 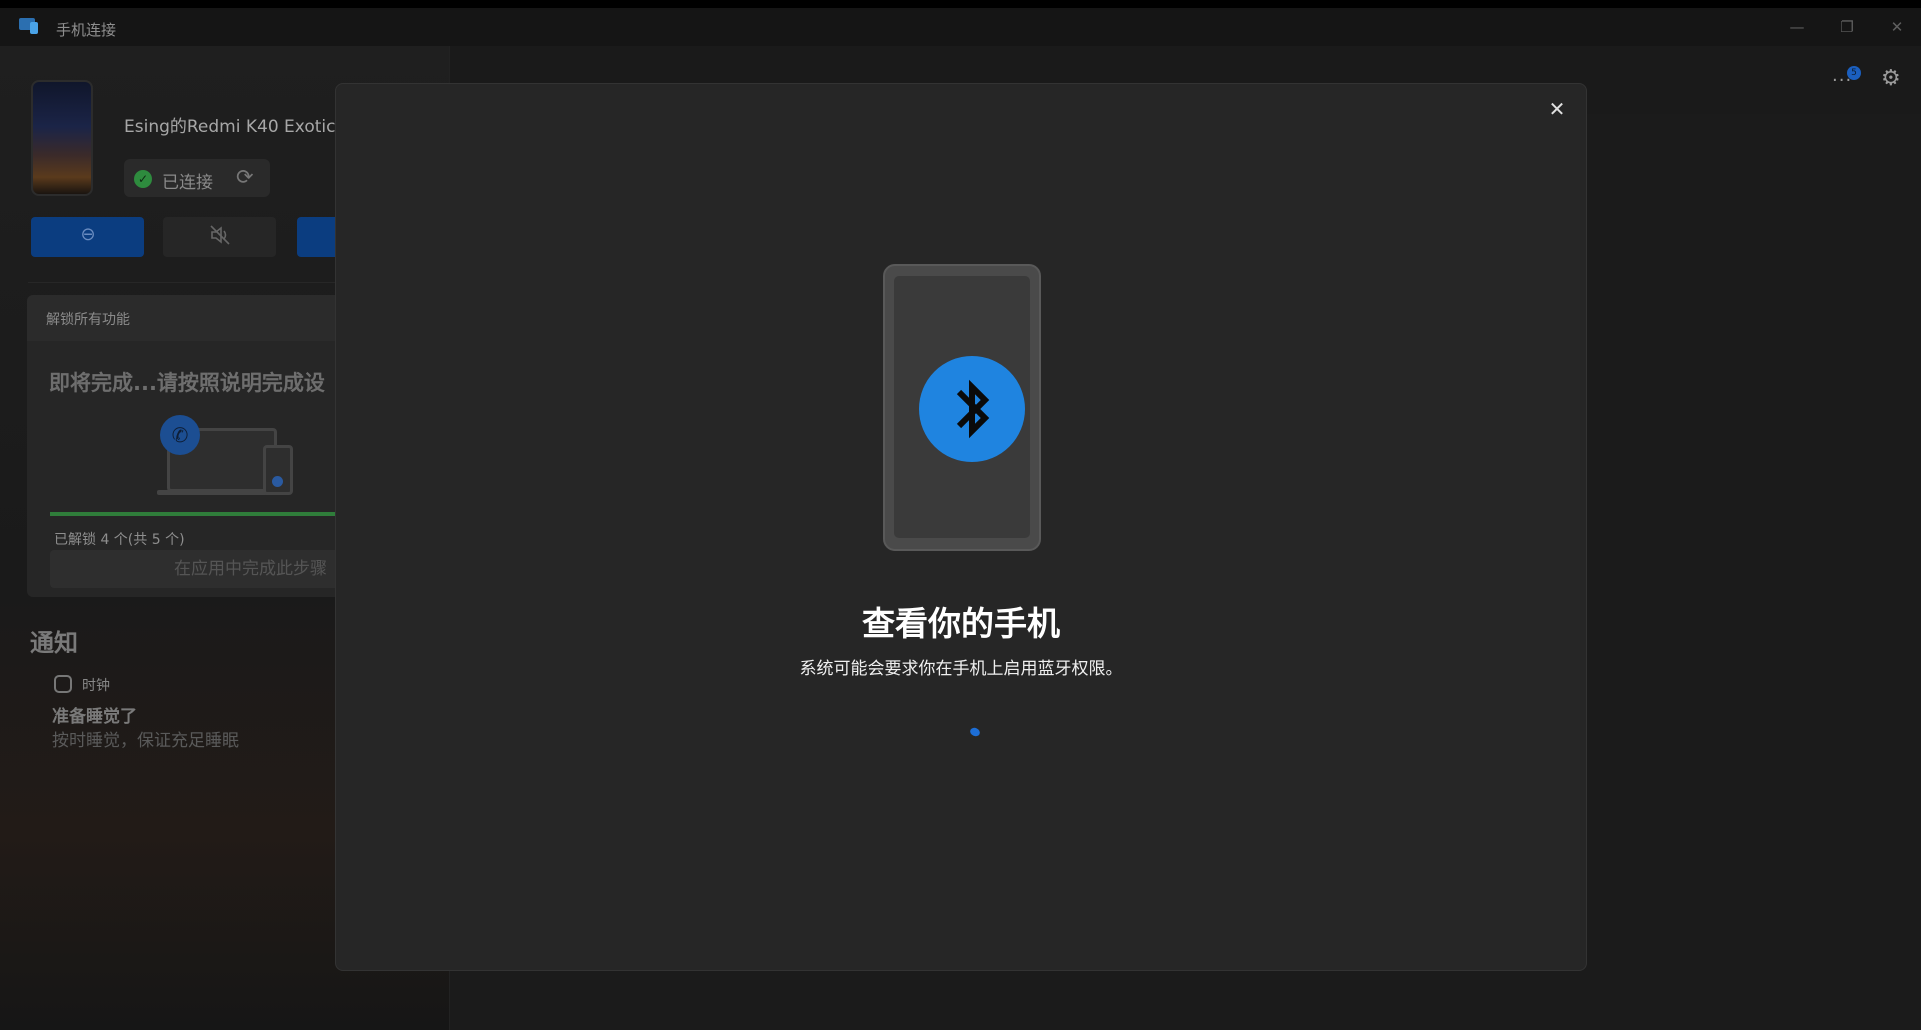 I want to click on mute-button, so click(x=219, y=237).